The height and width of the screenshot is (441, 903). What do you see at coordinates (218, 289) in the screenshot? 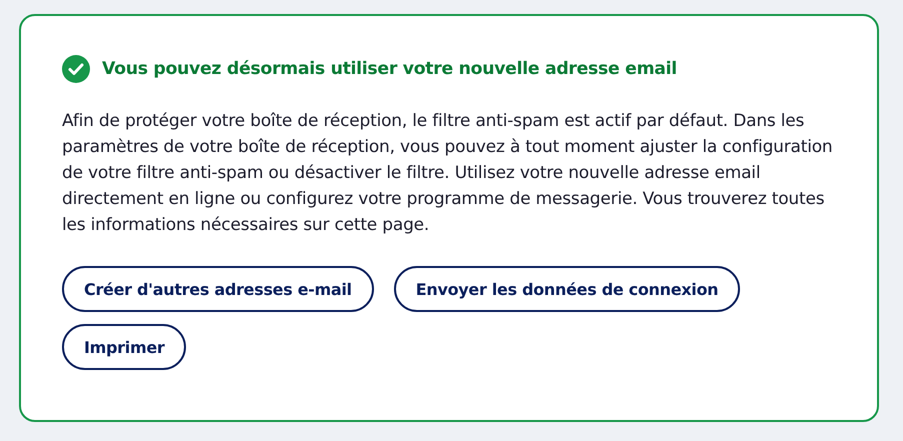
I see `action-button: Créer d'autres adresses e-mail` at bounding box center [218, 289].